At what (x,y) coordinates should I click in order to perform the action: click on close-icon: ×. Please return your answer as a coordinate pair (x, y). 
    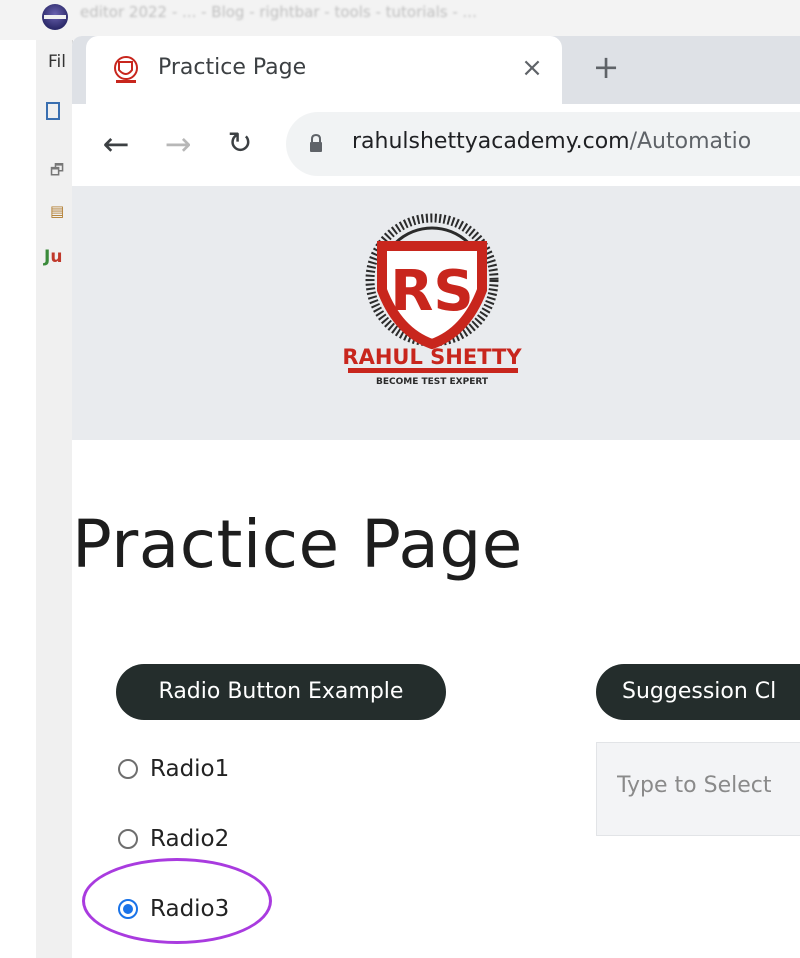
    Looking at the image, I should click on (532, 68).